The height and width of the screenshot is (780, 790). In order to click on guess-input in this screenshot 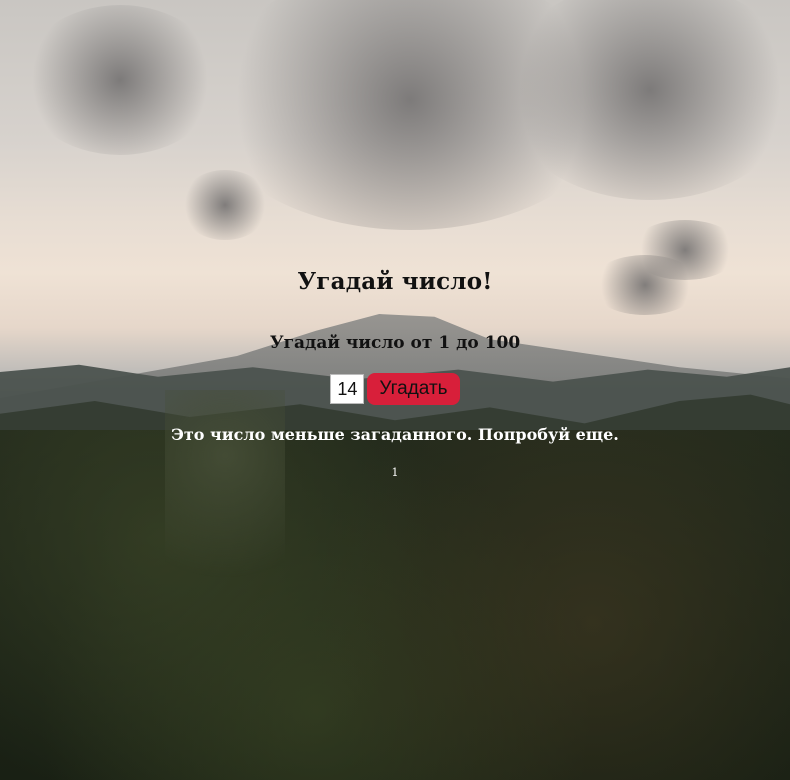, I will do `click(347, 389)`.